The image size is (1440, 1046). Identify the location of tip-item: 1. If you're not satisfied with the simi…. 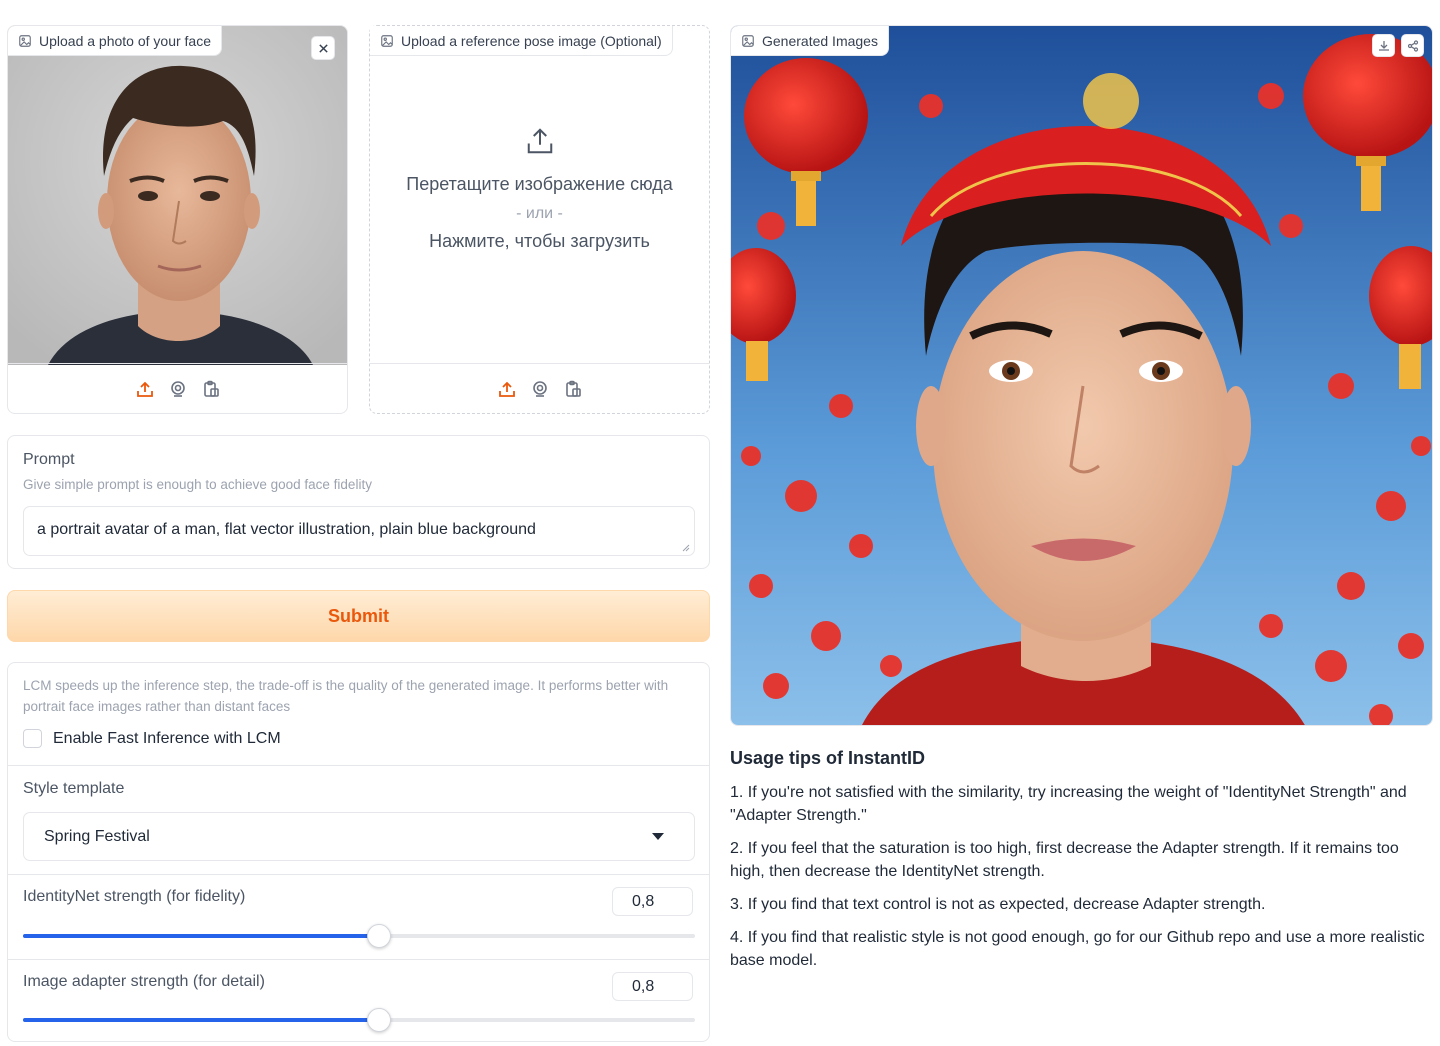
(1068, 804).